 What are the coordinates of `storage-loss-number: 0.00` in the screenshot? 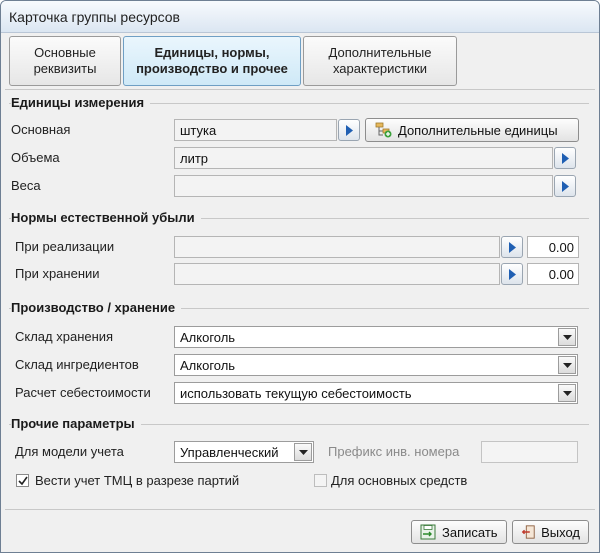 It's located at (553, 274).